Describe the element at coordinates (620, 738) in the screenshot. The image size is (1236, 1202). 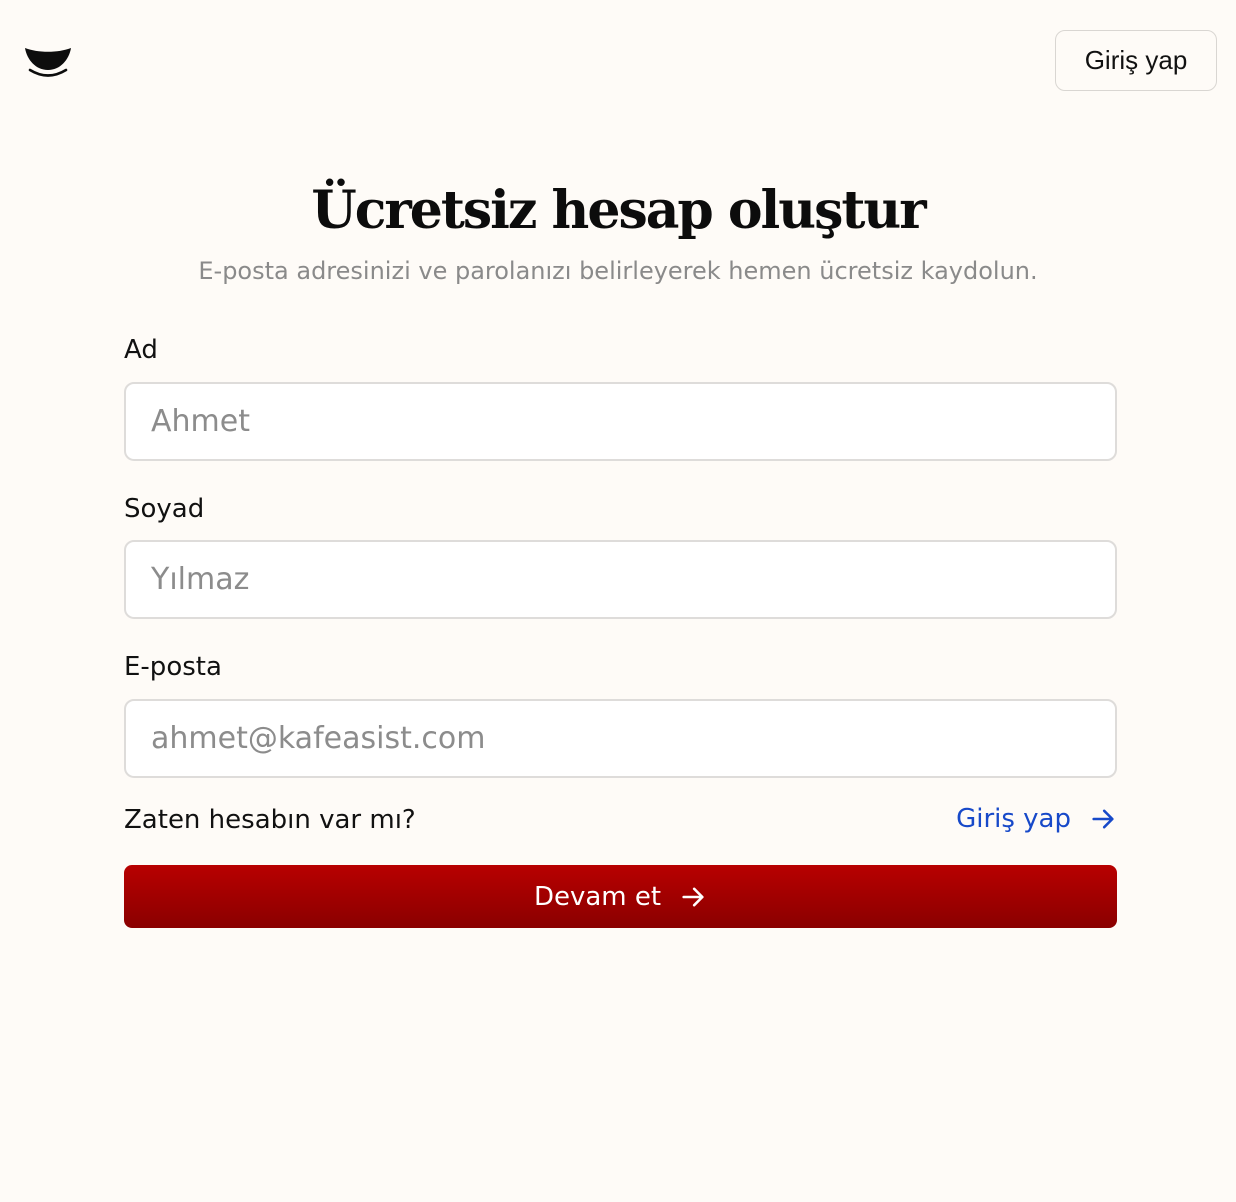
I see `email-input` at that location.